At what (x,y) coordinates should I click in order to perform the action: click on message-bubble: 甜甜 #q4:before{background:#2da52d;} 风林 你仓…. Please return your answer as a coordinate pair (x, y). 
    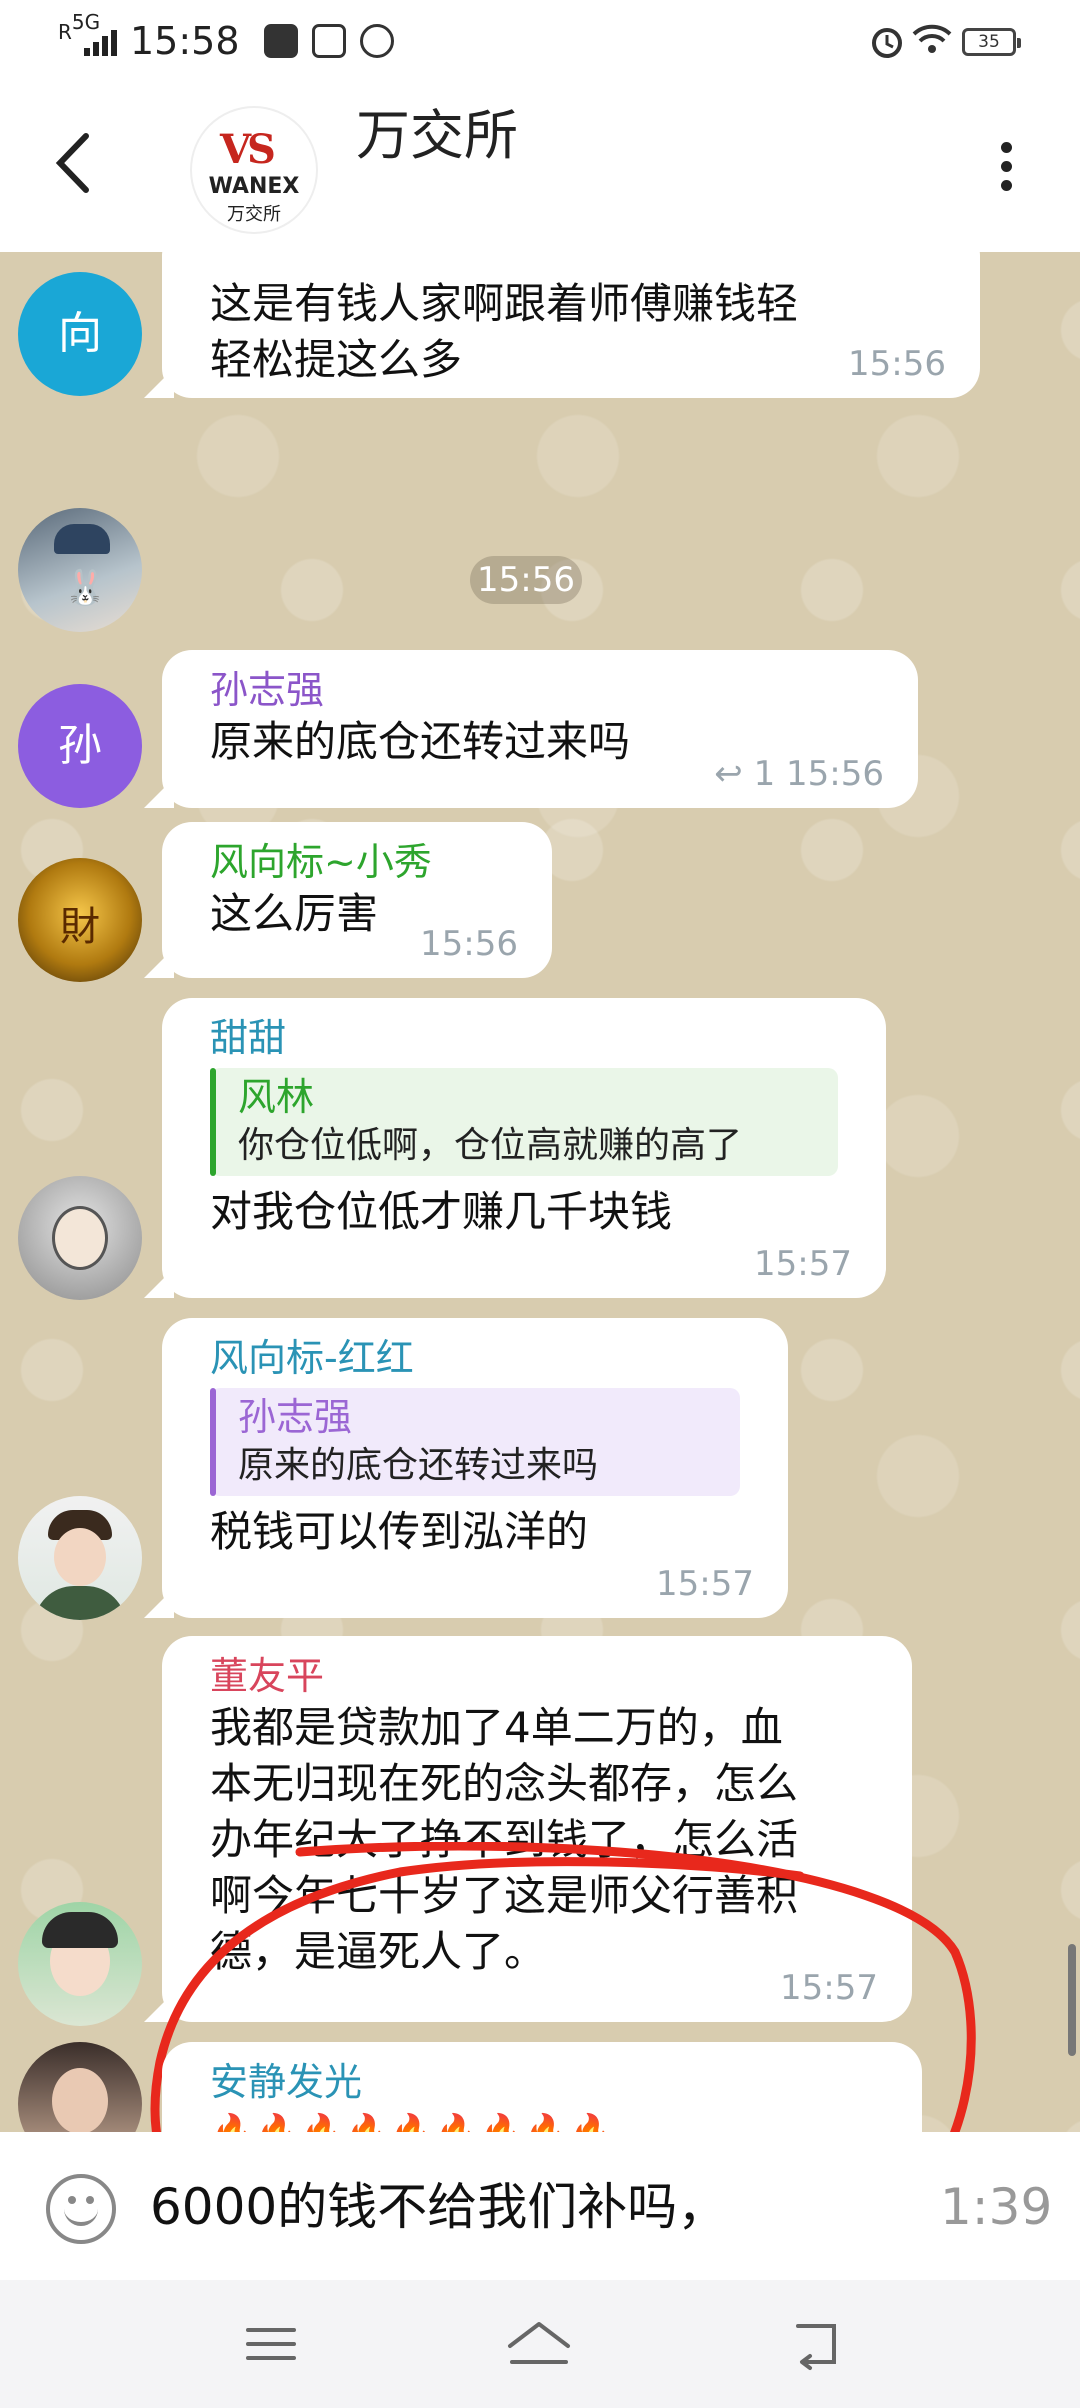
    Looking at the image, I should click on (524, 1148).